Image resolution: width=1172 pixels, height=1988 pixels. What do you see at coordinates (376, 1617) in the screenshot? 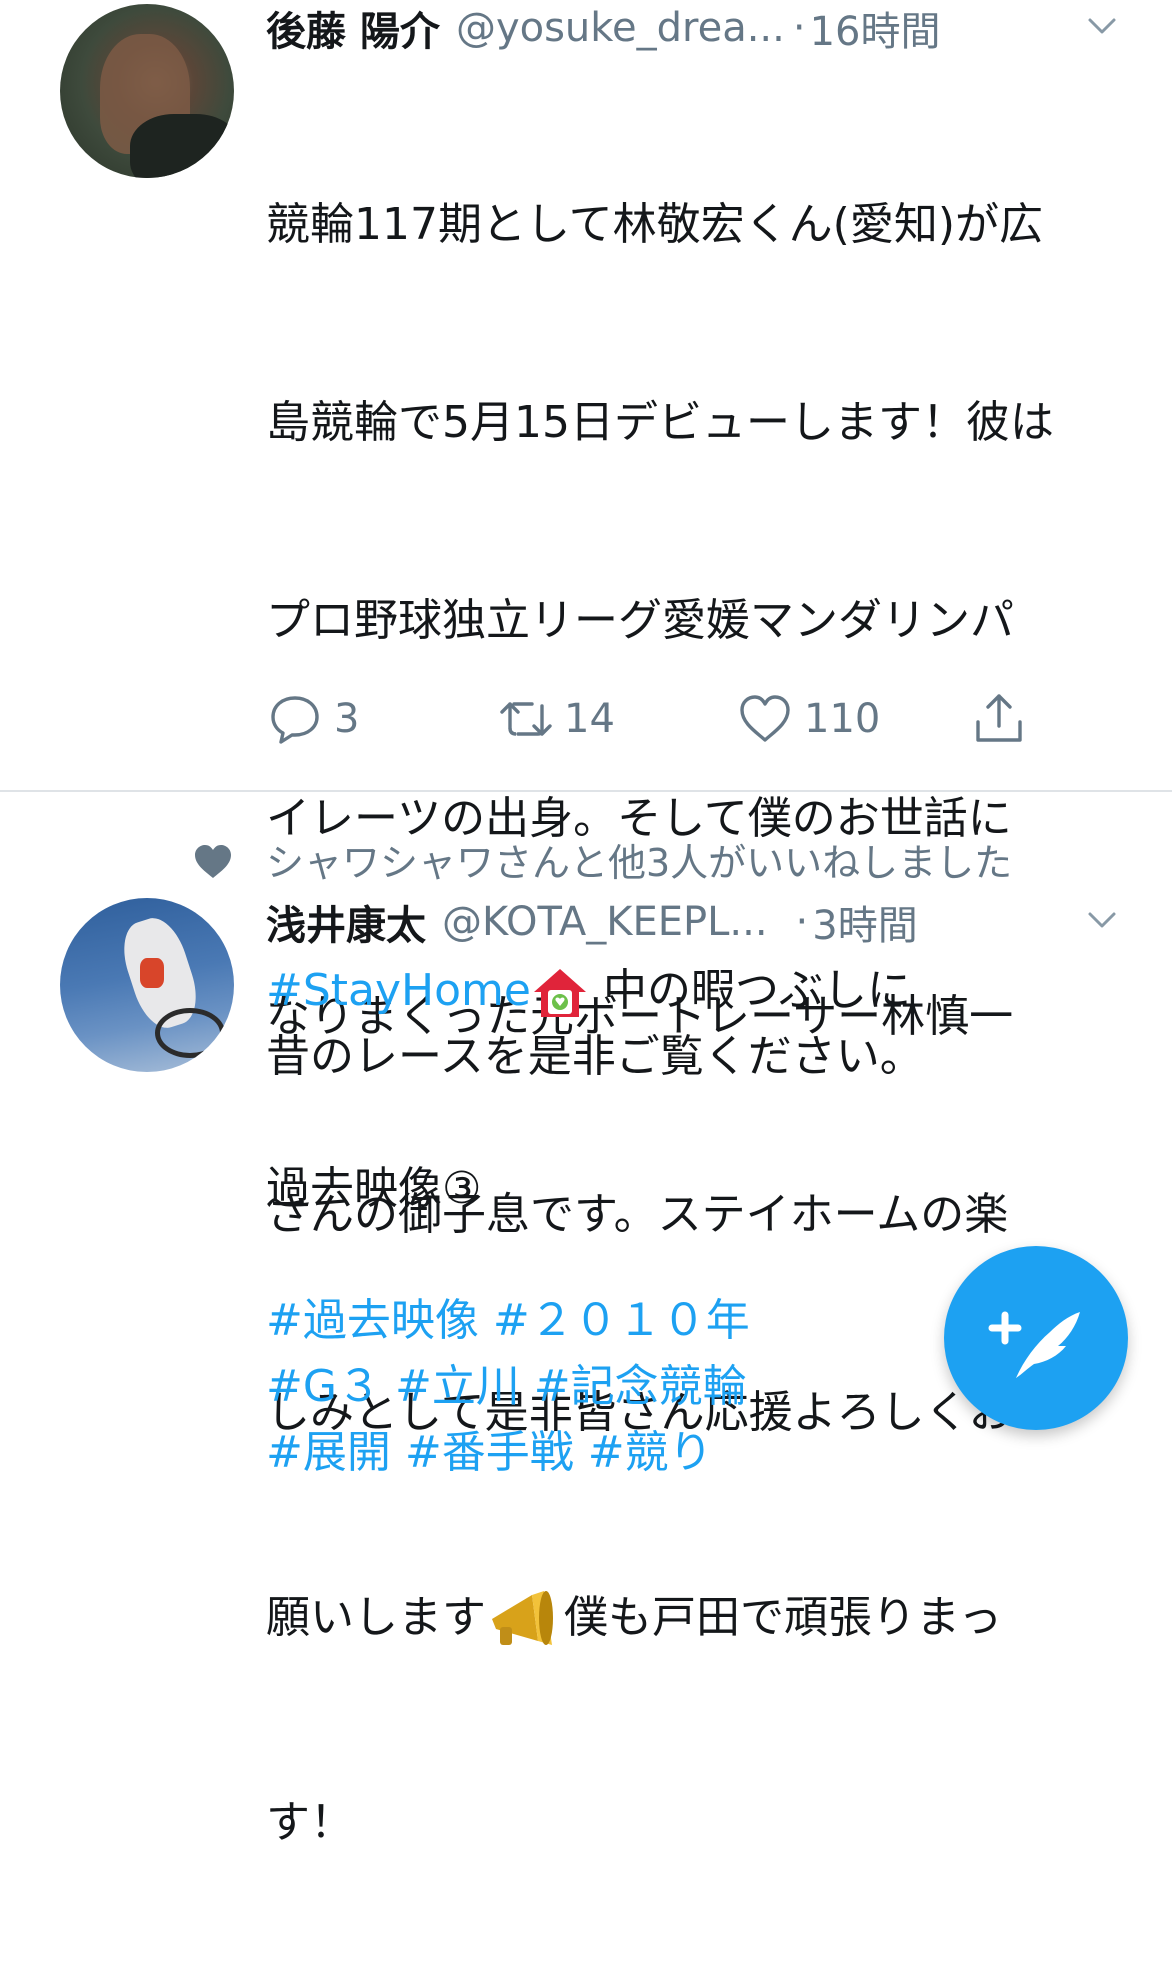
I see `tweet-text-fragment: 願いします` at bounding box center [376, 1617].